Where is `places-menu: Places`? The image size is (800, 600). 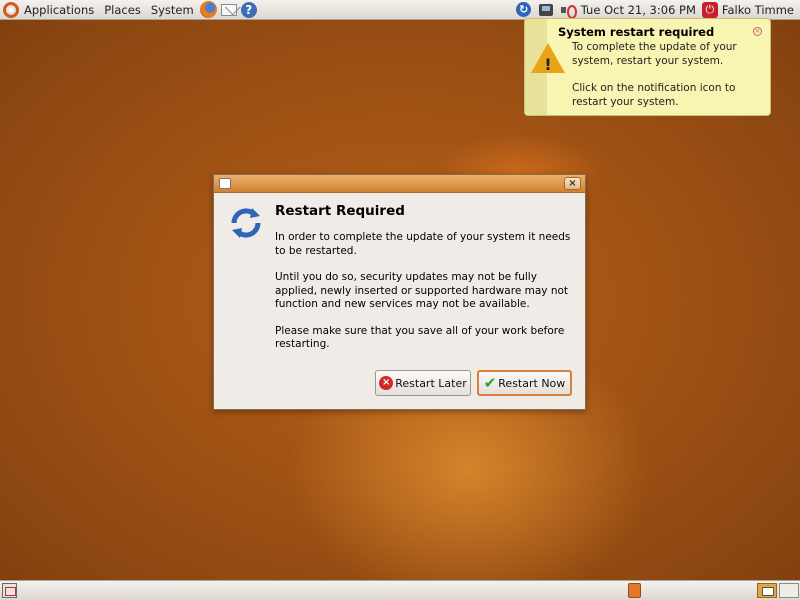
places-menu: Places is located at coordinates (122, 10).